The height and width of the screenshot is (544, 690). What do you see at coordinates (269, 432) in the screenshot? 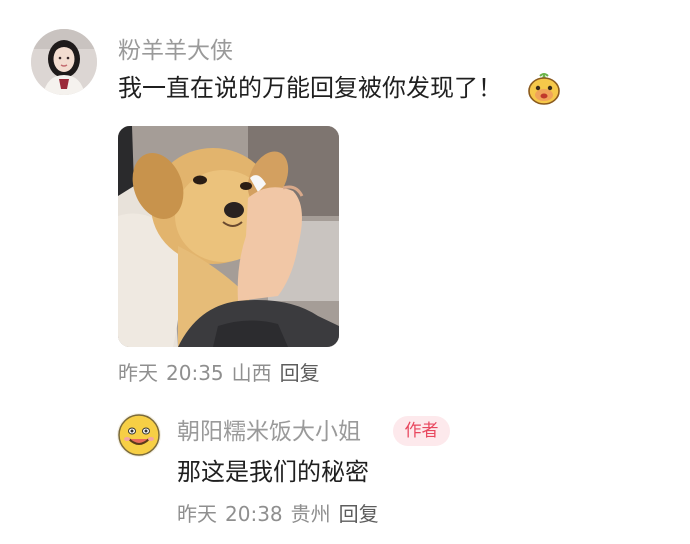
I see `replier-username: 朝阳糯米饭大小姐` at bounding box center [269, 432].